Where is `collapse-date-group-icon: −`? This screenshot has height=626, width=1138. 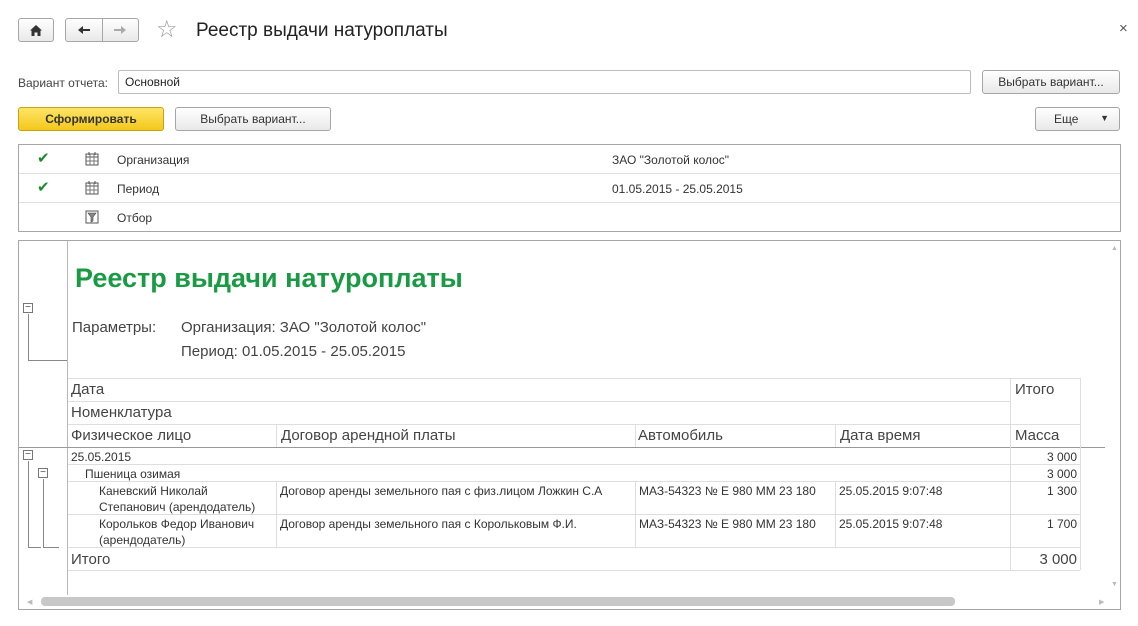 collapse-date-group-icon: − is located at coordinates (28, 455).